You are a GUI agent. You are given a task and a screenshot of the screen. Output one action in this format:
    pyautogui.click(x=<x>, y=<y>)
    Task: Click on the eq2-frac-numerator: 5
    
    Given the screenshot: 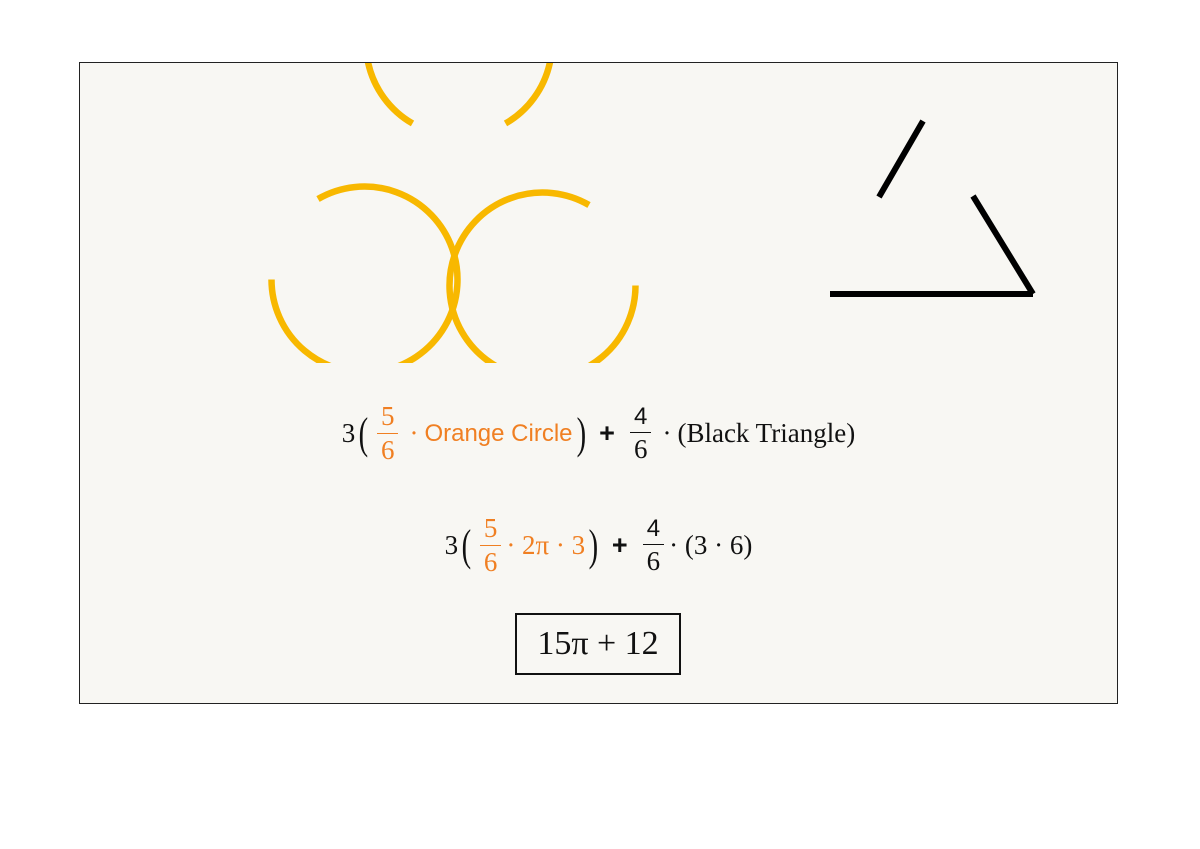 What is the action you would take?
    pyautogui.click(x=490, y=530)
    